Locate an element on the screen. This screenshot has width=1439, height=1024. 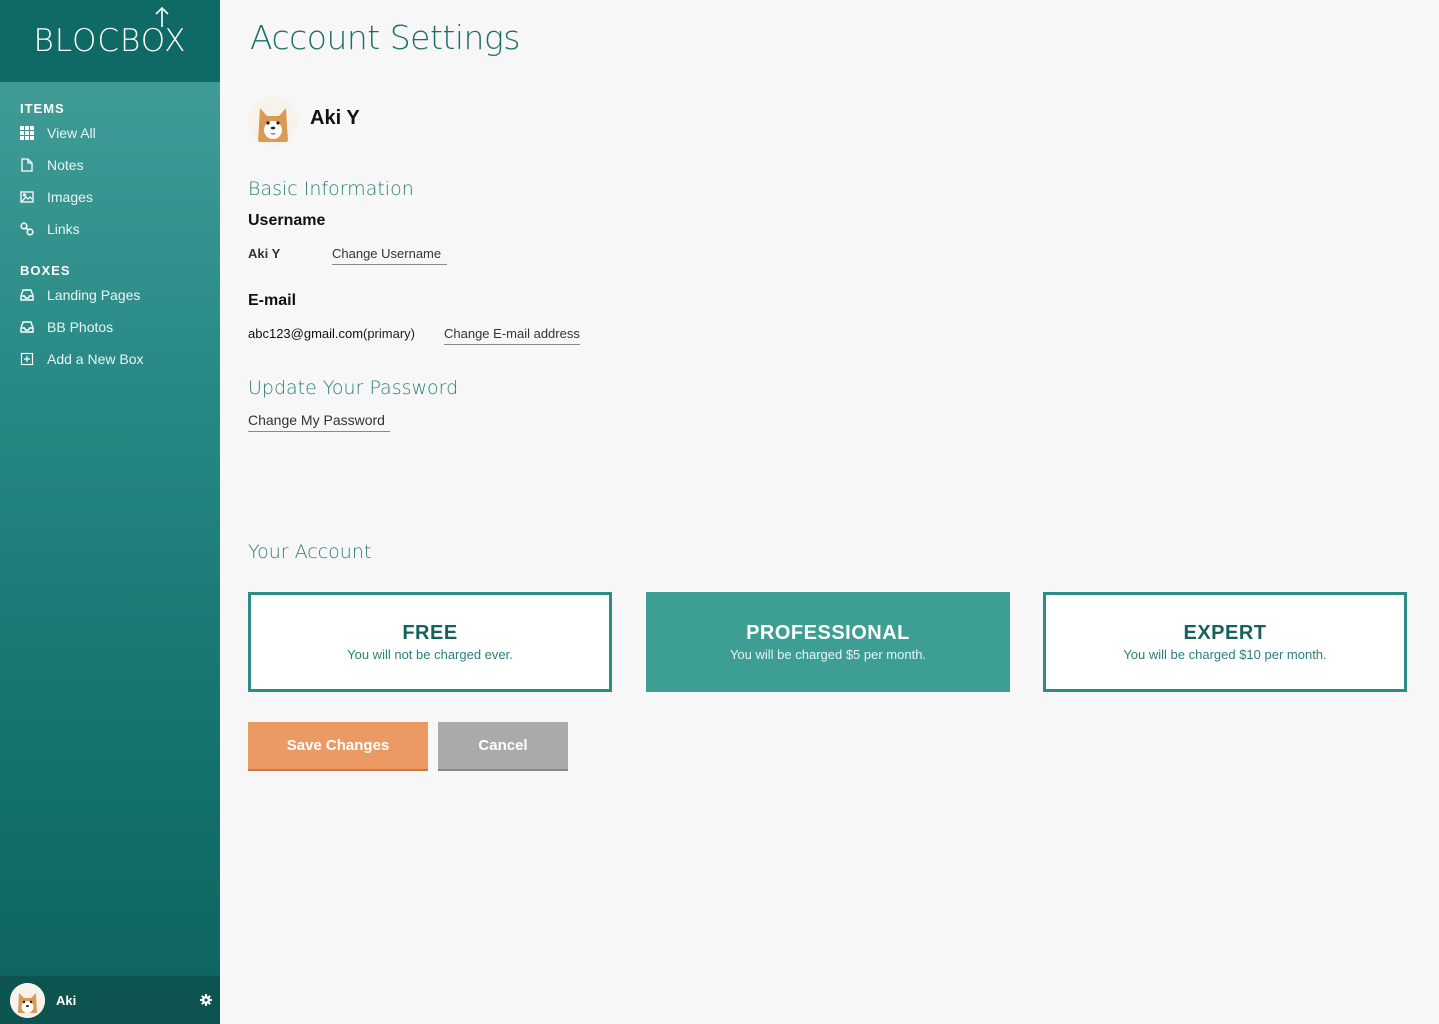
sidebar-item-label: Notes is located at coordinates (65, 165).